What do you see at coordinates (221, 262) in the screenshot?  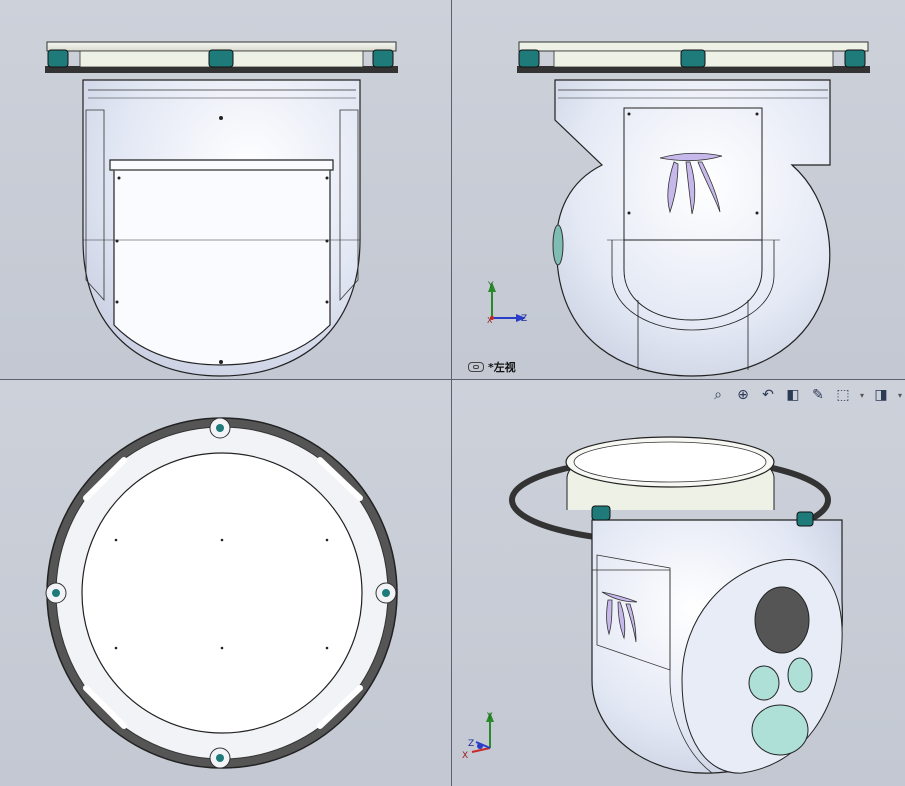 I see `sensor-window` at bounding box center [221, 262].